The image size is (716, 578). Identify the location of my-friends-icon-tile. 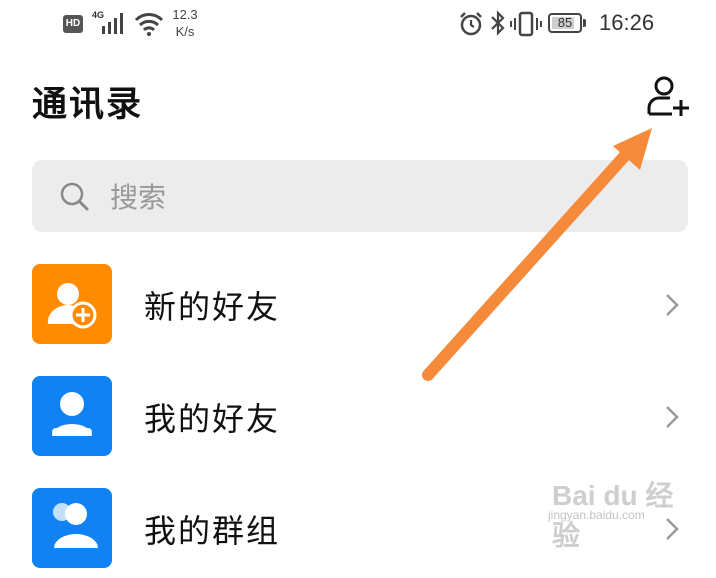
(72, 416).